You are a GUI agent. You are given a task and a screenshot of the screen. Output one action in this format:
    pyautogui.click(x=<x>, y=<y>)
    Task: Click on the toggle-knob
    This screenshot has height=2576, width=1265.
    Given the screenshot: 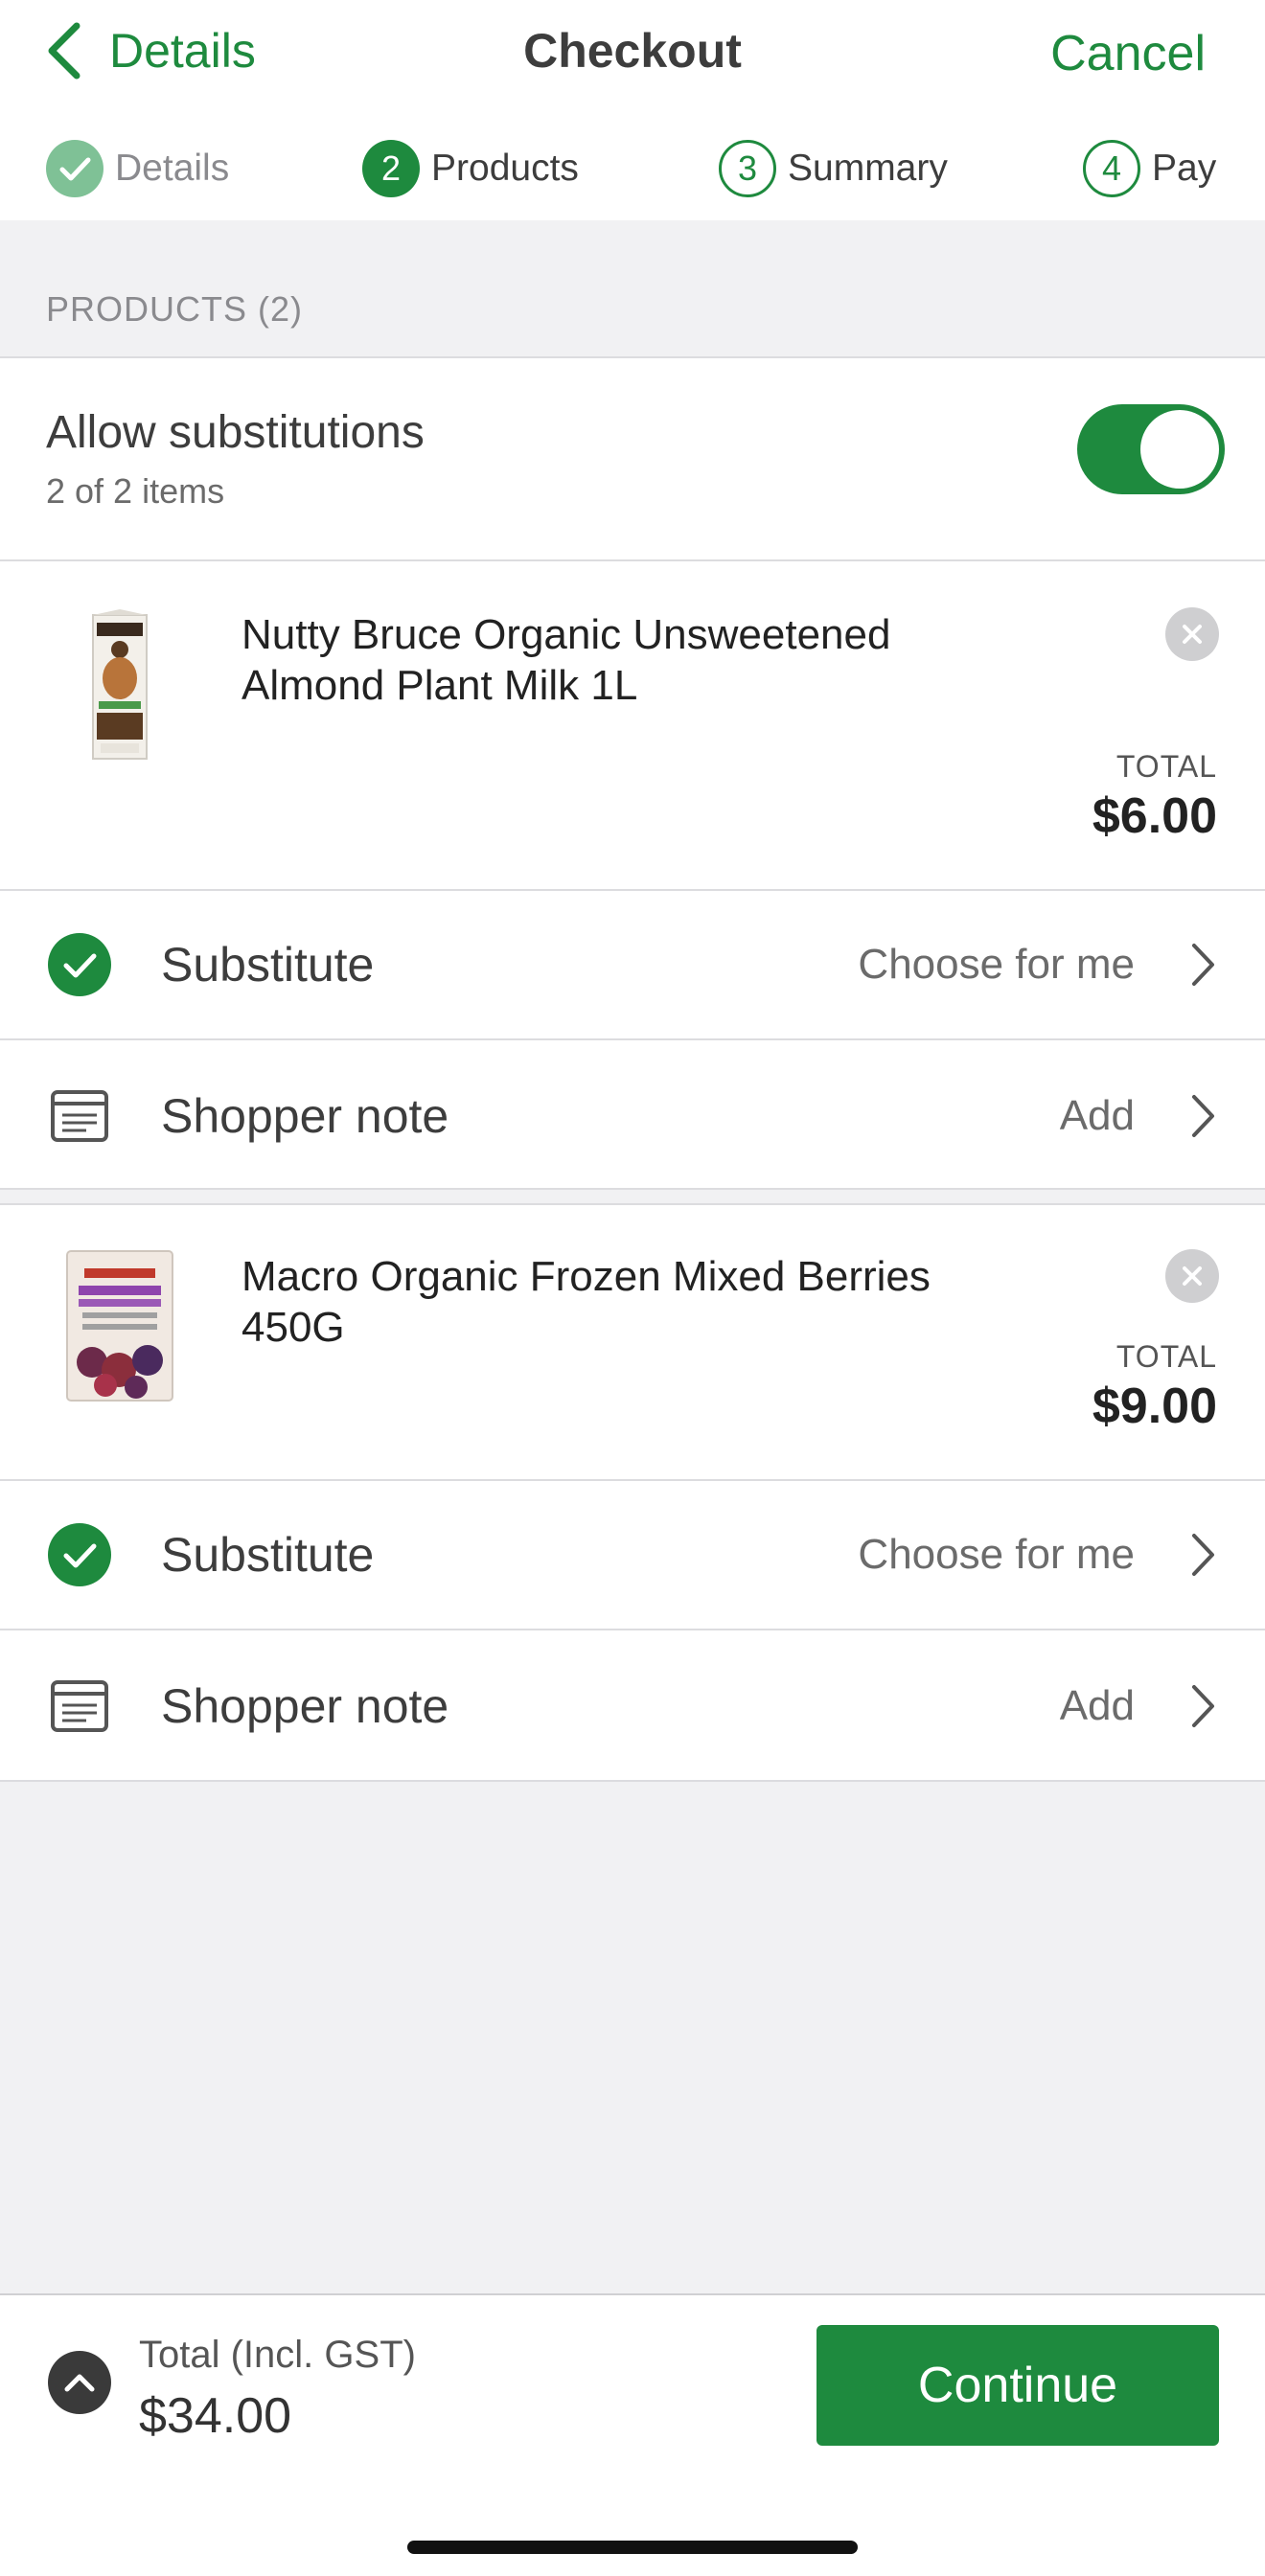 What is the action you would take?
    pyautogui.click(x=1179, y=449)
    